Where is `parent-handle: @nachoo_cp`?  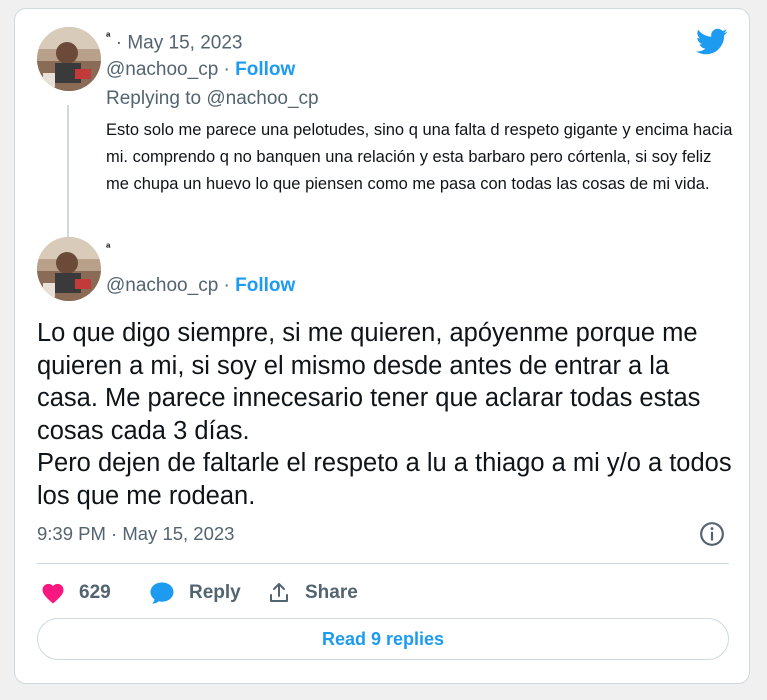
parent-handle: @nachoo_cp is located at coordinates (162, 69).